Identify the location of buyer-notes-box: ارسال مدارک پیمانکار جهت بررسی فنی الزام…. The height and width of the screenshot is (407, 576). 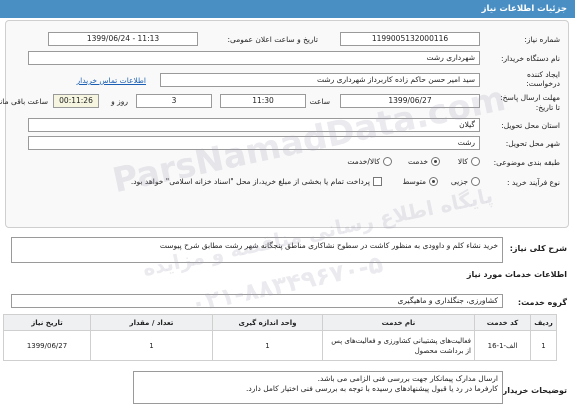
(319, 387).